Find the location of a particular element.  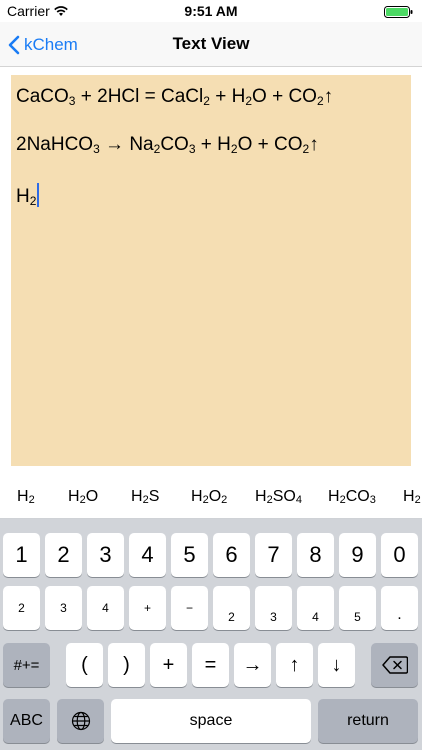

key-superscript-minus: − is located at coordinates (189, 608).